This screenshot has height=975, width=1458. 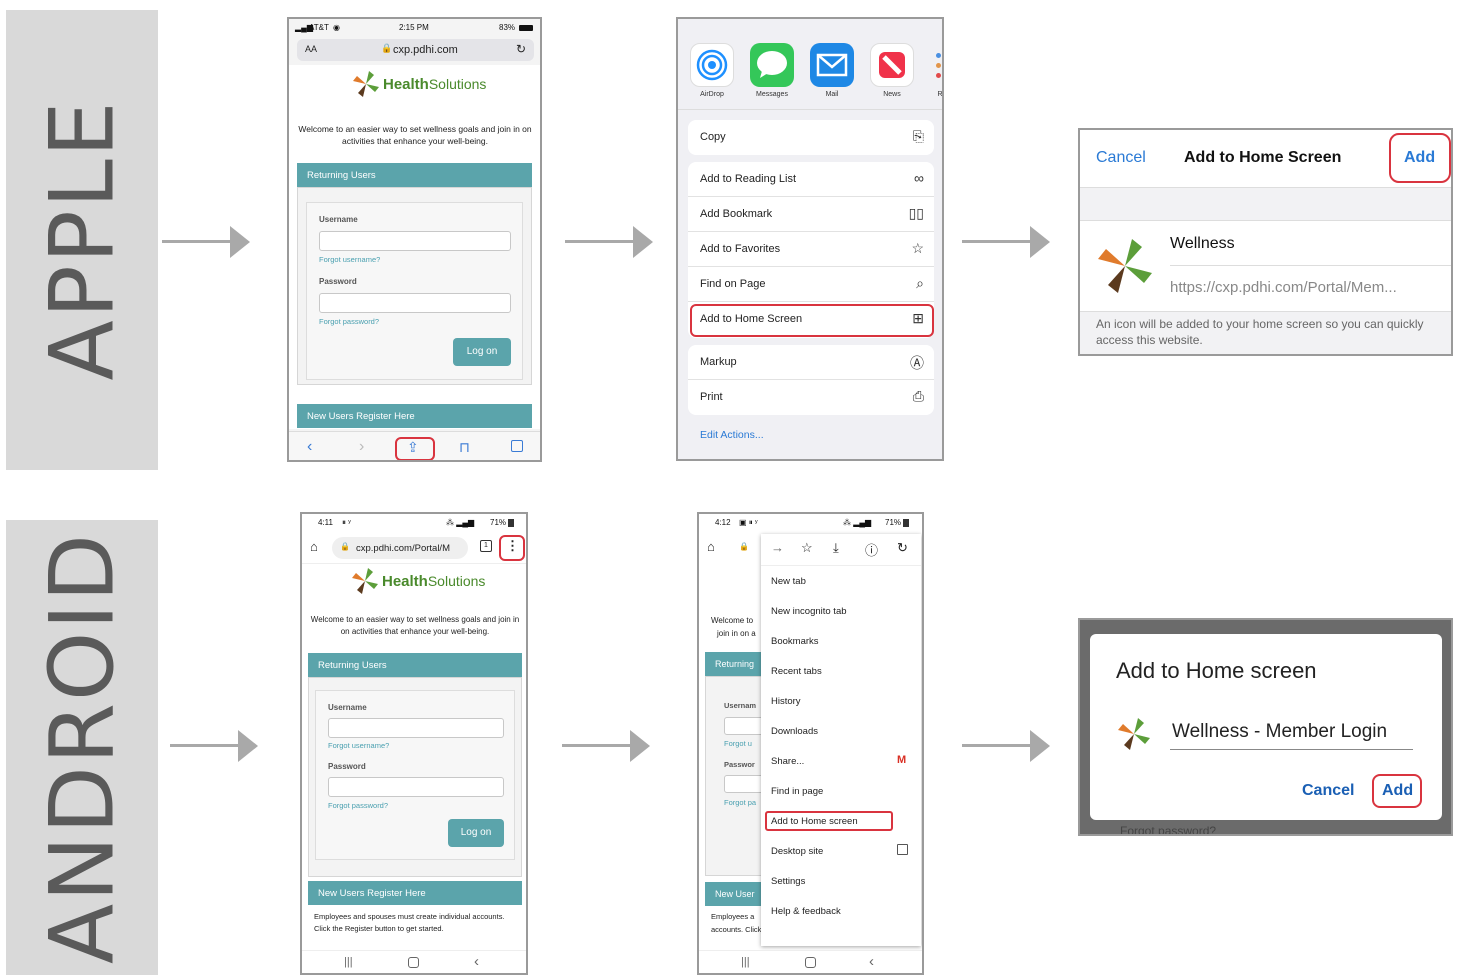 I want to click on bg-forgot-password: Forgot pa, so click(x=740, y=802).